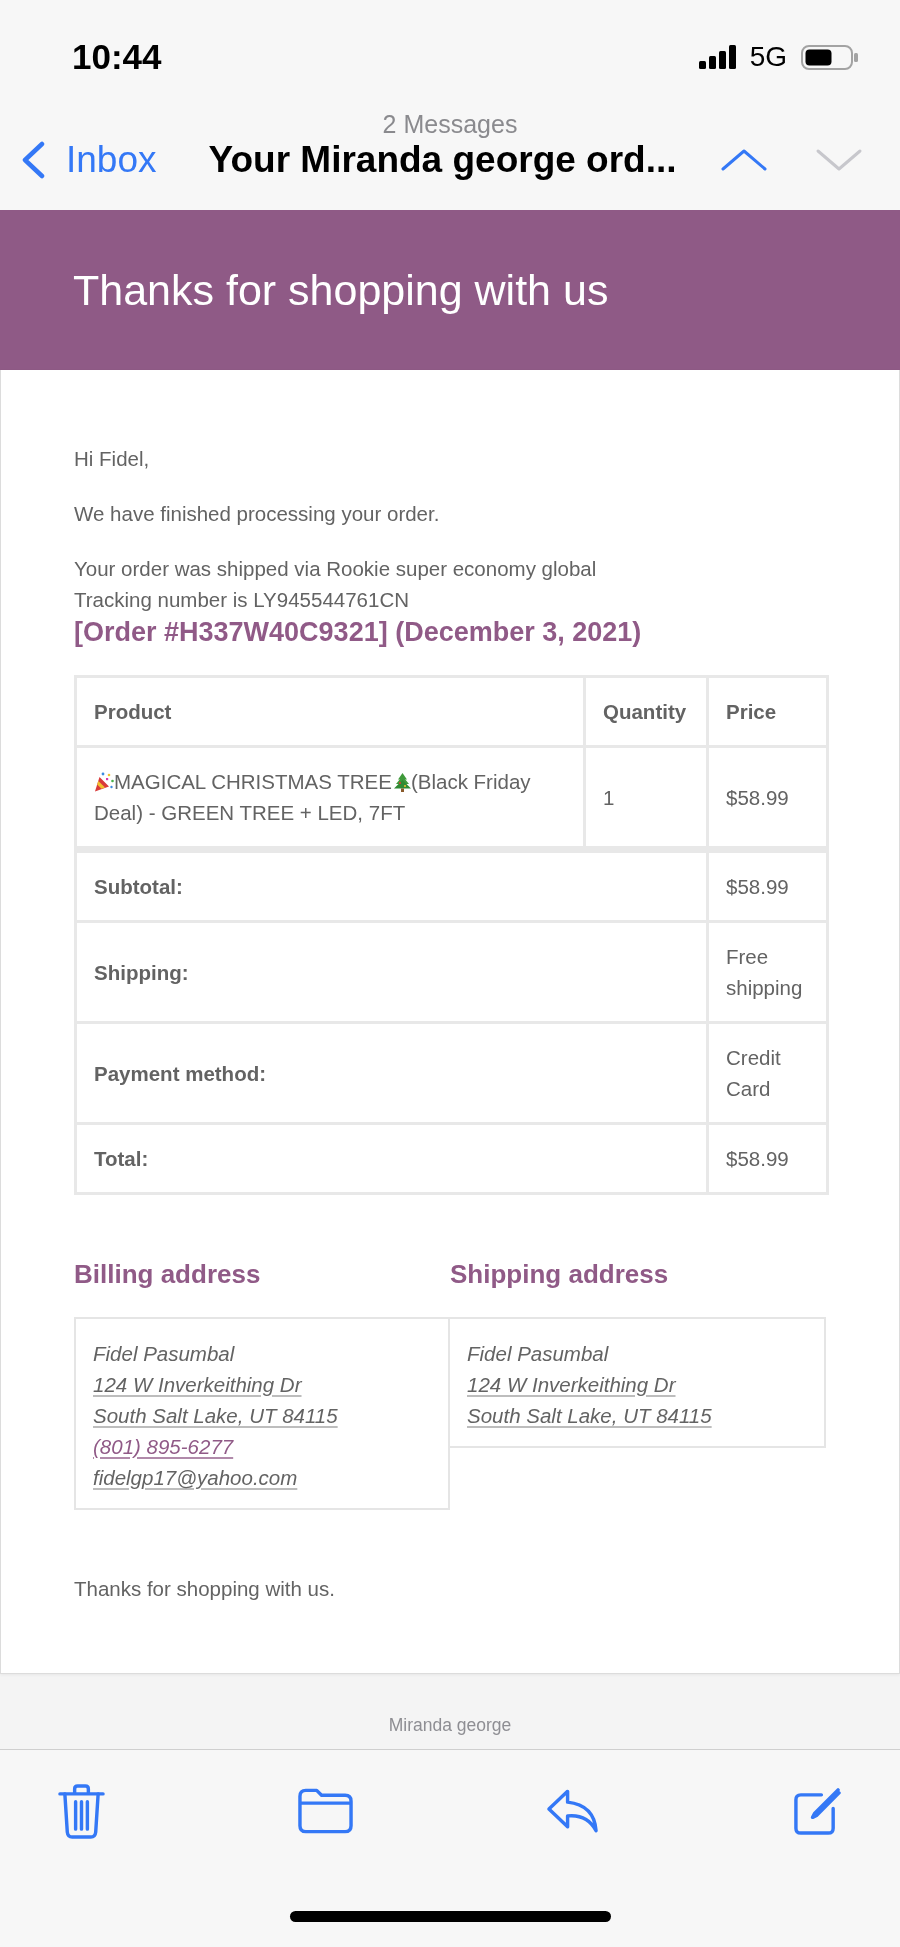 The image size is (900, 1947). I want to click on back-button: Inbox, so click(88, 160).